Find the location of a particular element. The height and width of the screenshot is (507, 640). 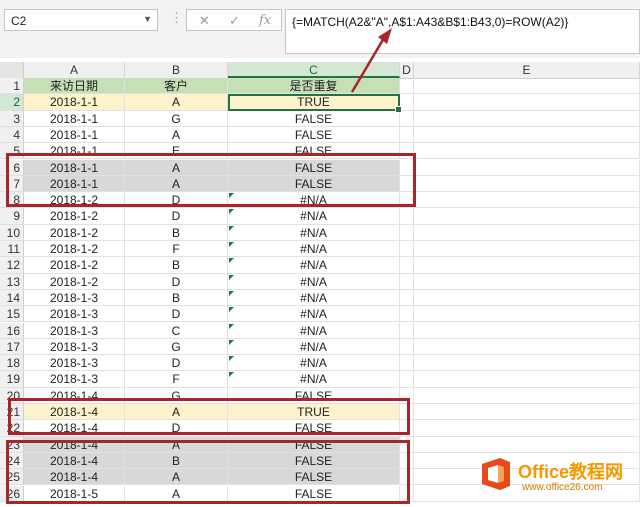

row-number: 22 is located at coordinates (12, 428).